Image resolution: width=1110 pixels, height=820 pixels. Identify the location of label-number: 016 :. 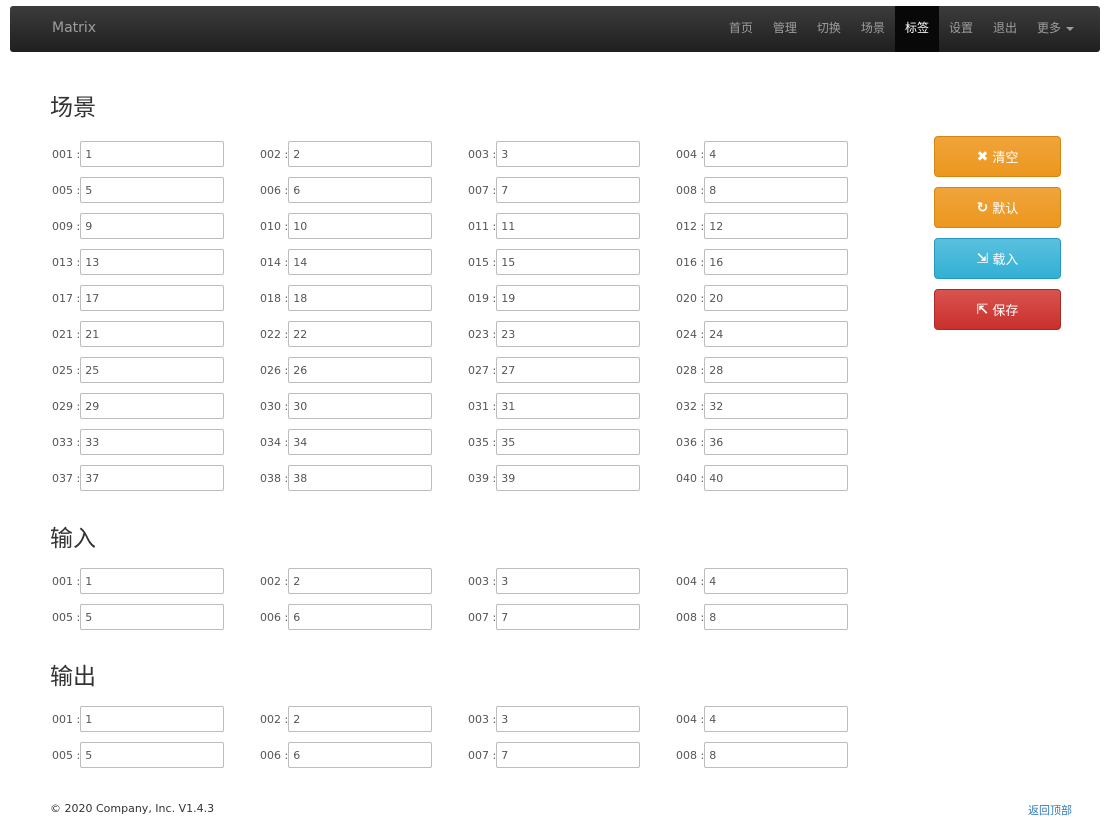
(690, 262).